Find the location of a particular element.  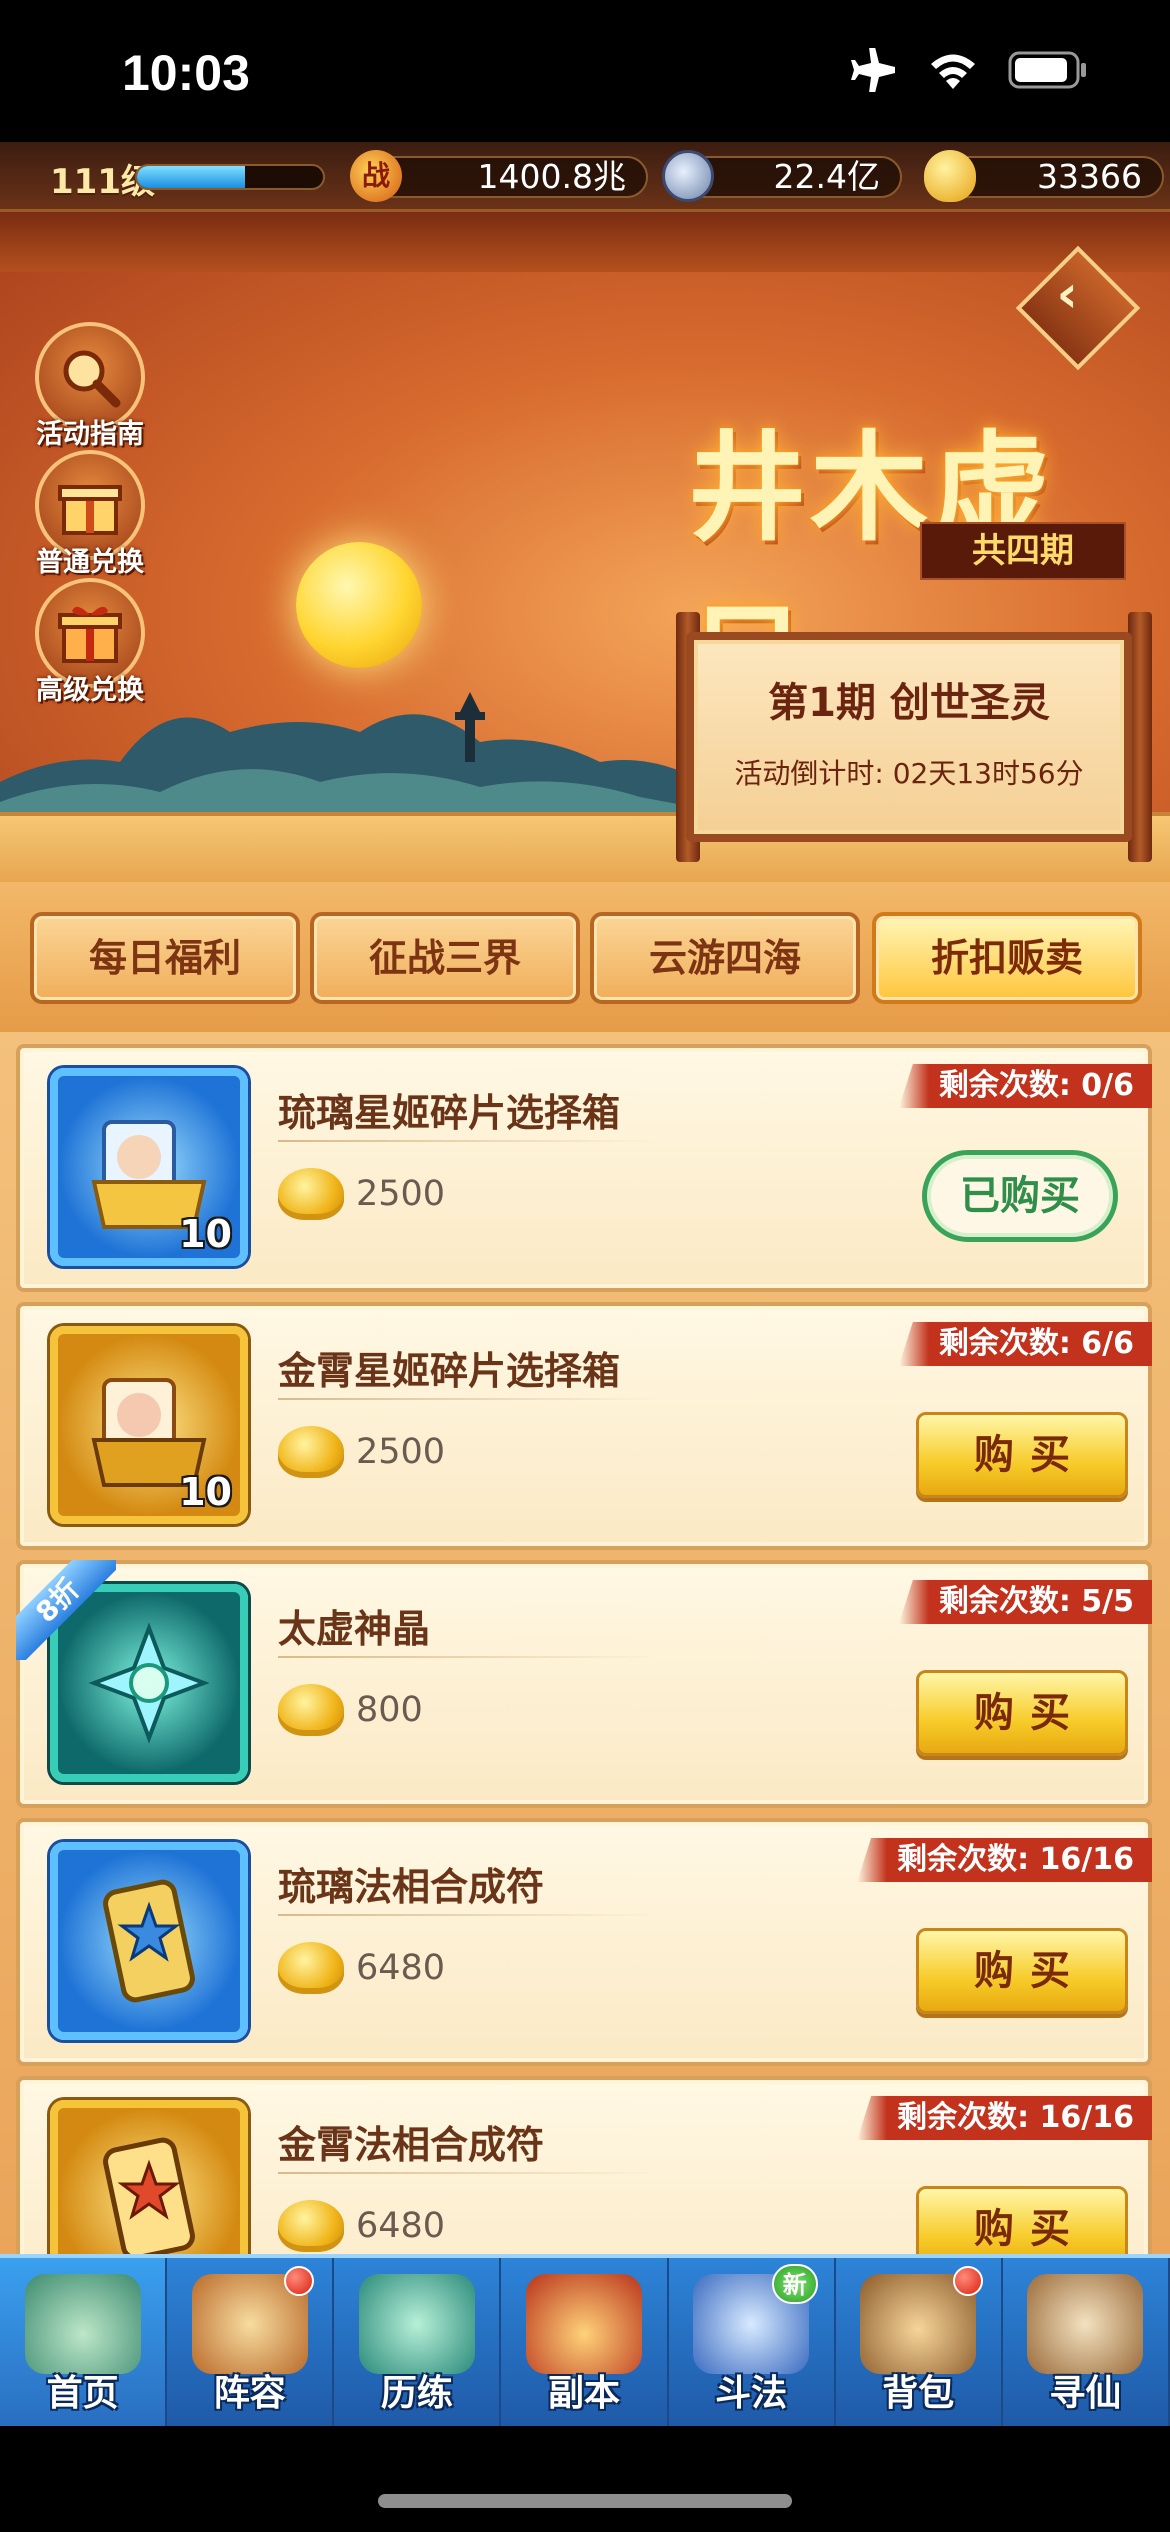

advanced-exchange-label: 高级兑换 is located at coordinates (90, 690).